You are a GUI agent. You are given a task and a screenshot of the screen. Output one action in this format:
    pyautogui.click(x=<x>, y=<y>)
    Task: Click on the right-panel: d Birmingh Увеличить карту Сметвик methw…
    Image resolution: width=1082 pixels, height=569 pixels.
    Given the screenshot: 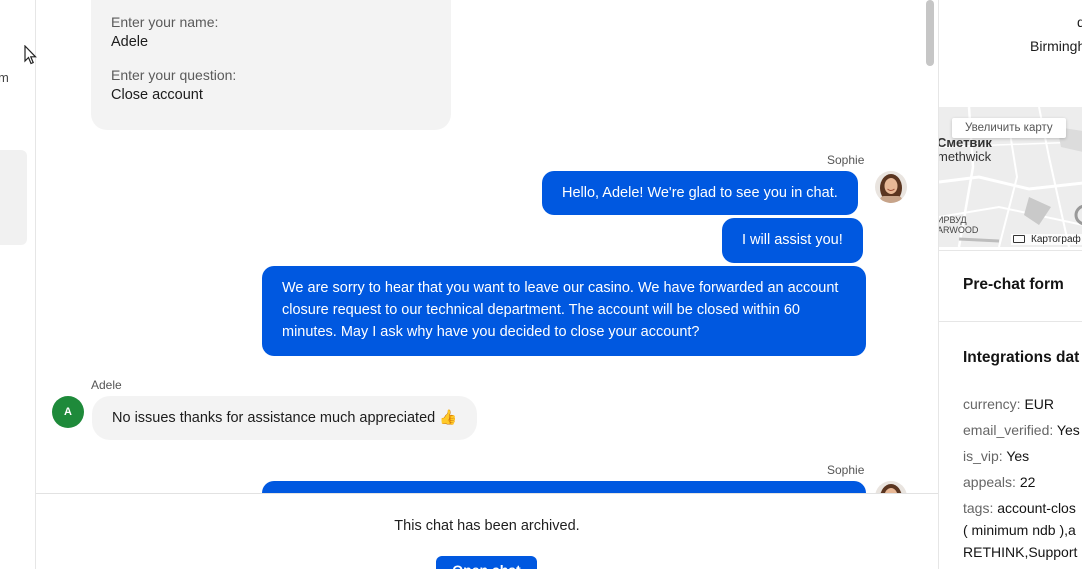 What is the action you would take?
    pyautogui.click(x=1010, y=284)
    